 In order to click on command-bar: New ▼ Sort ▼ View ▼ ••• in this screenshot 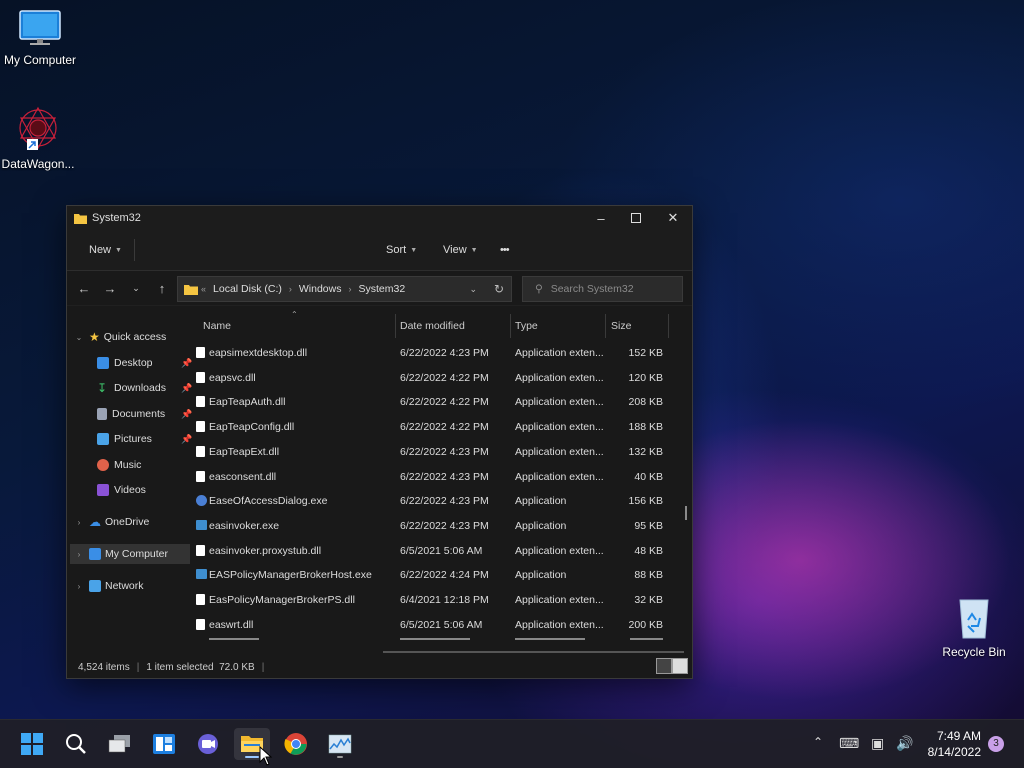, I will do `click(379, 250)`.